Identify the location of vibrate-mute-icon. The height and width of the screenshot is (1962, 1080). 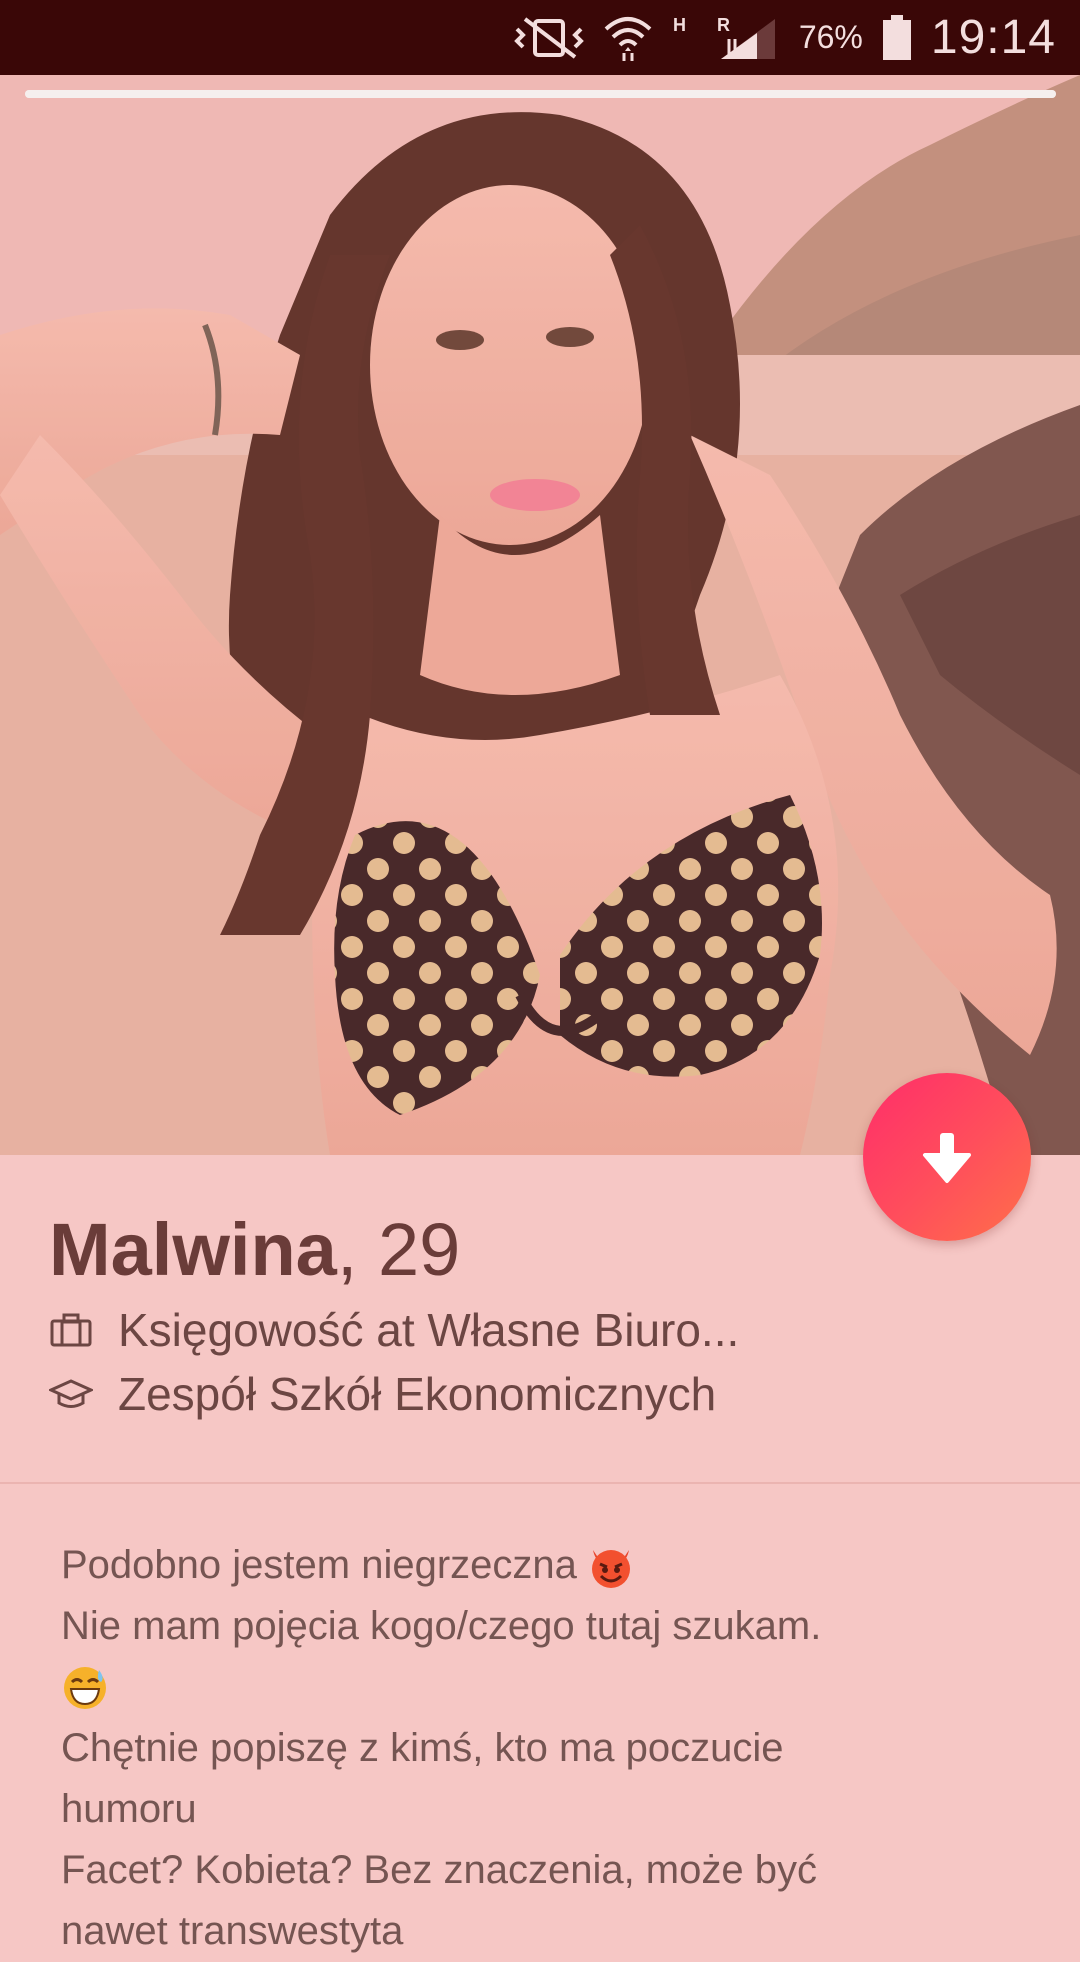
(549, 38).